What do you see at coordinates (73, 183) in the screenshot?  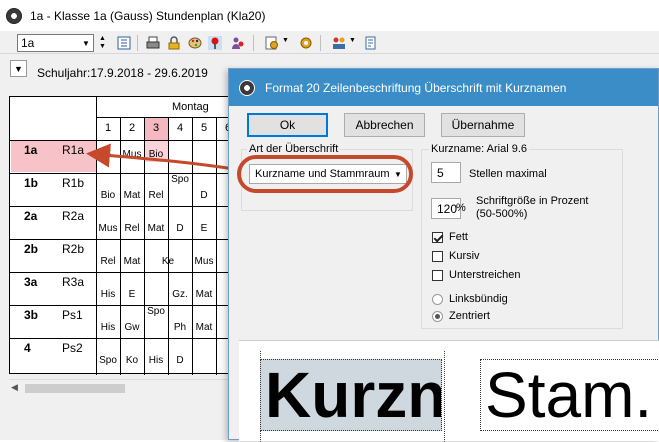 I see `room-label: R1b` at bounding box center [73, 183].